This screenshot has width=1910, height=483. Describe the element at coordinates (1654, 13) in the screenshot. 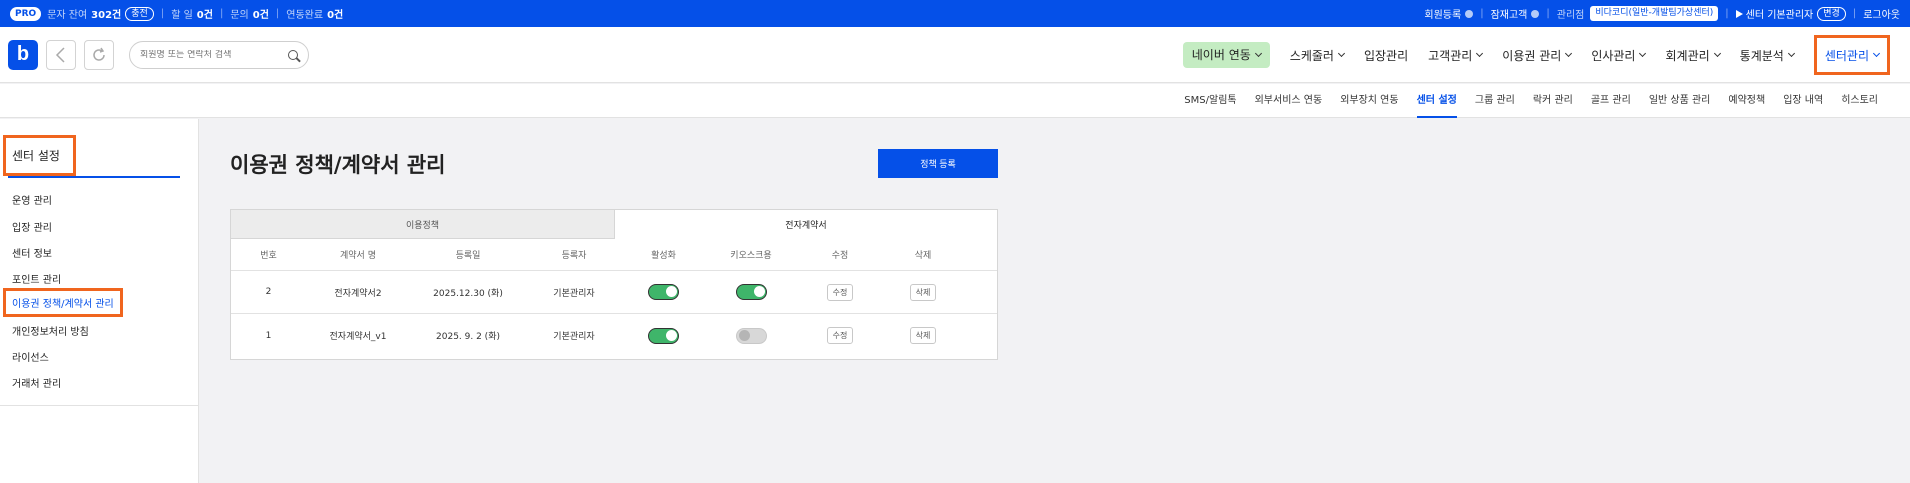

I see `center-selector: 비다코디(일반-개발팀가상센터)` at that location.